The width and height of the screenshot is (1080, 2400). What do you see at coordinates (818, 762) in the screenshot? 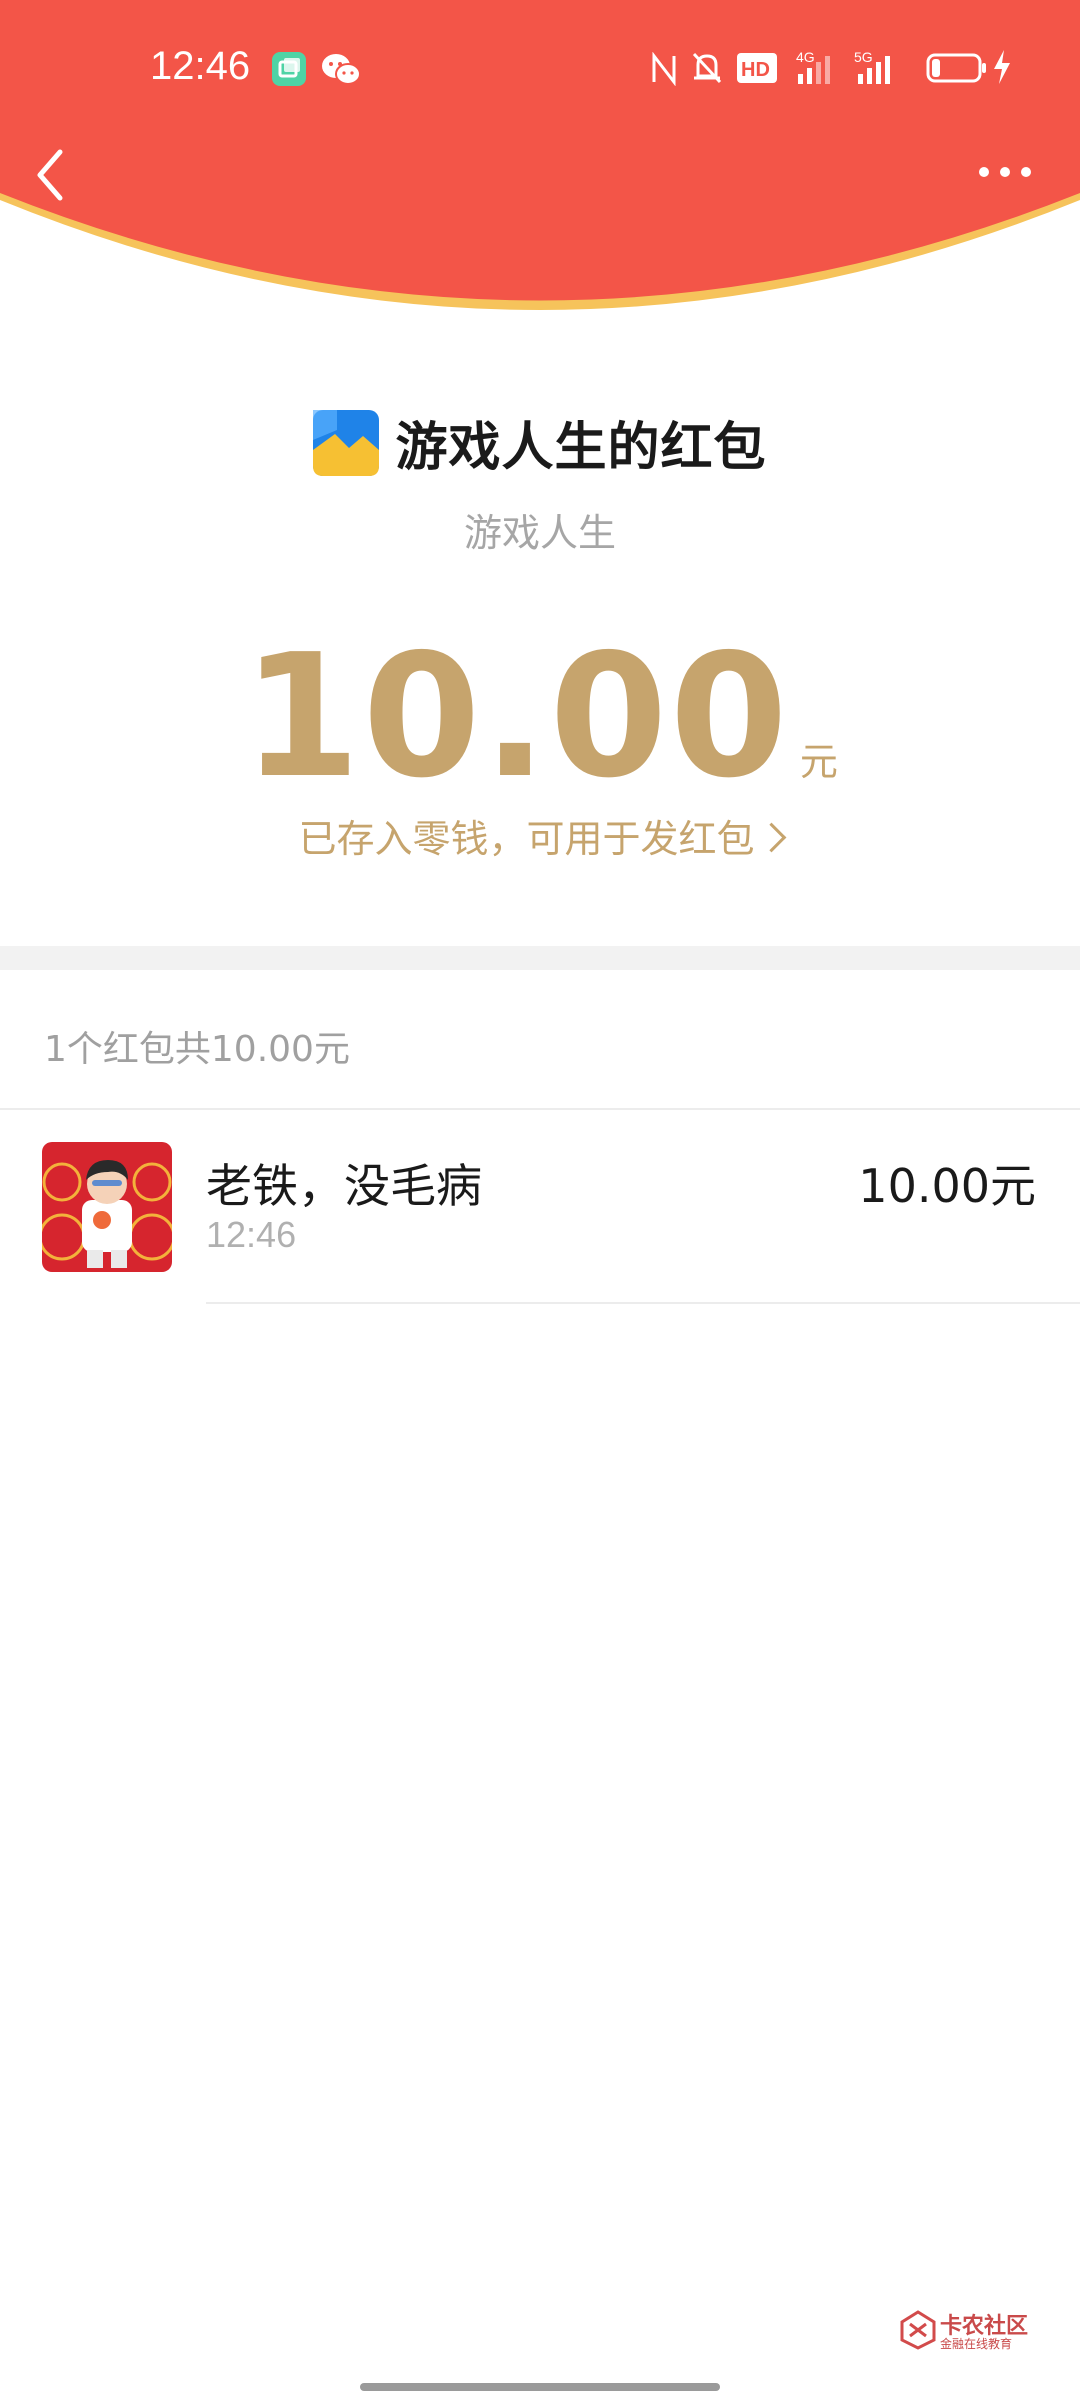
I see `amount-unit: 元` at bounding box center [818, 762].